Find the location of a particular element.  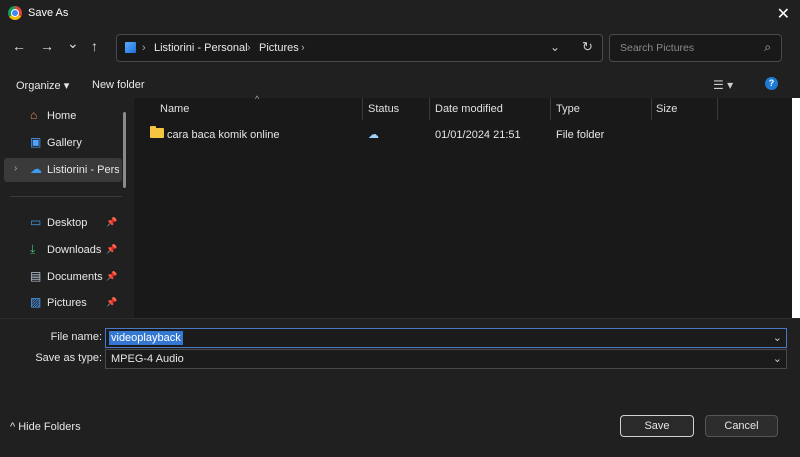

sidebar-item-onedrive: › ☁ Listiorini - Personal is located at coordinates (63, 170).